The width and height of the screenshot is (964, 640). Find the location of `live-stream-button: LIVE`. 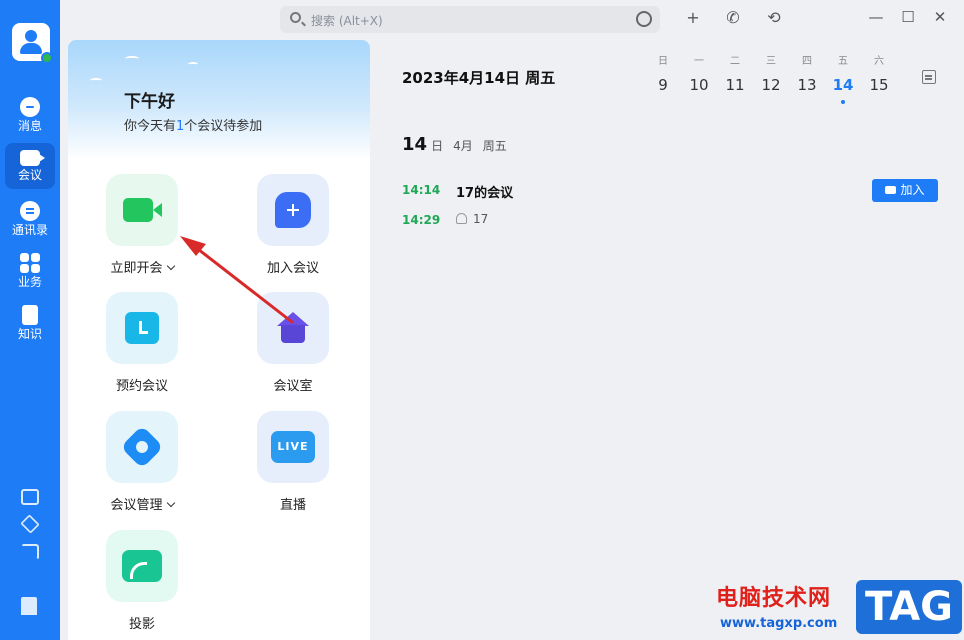

live-stream-button: LIVE is located at coordinates (293, 447).